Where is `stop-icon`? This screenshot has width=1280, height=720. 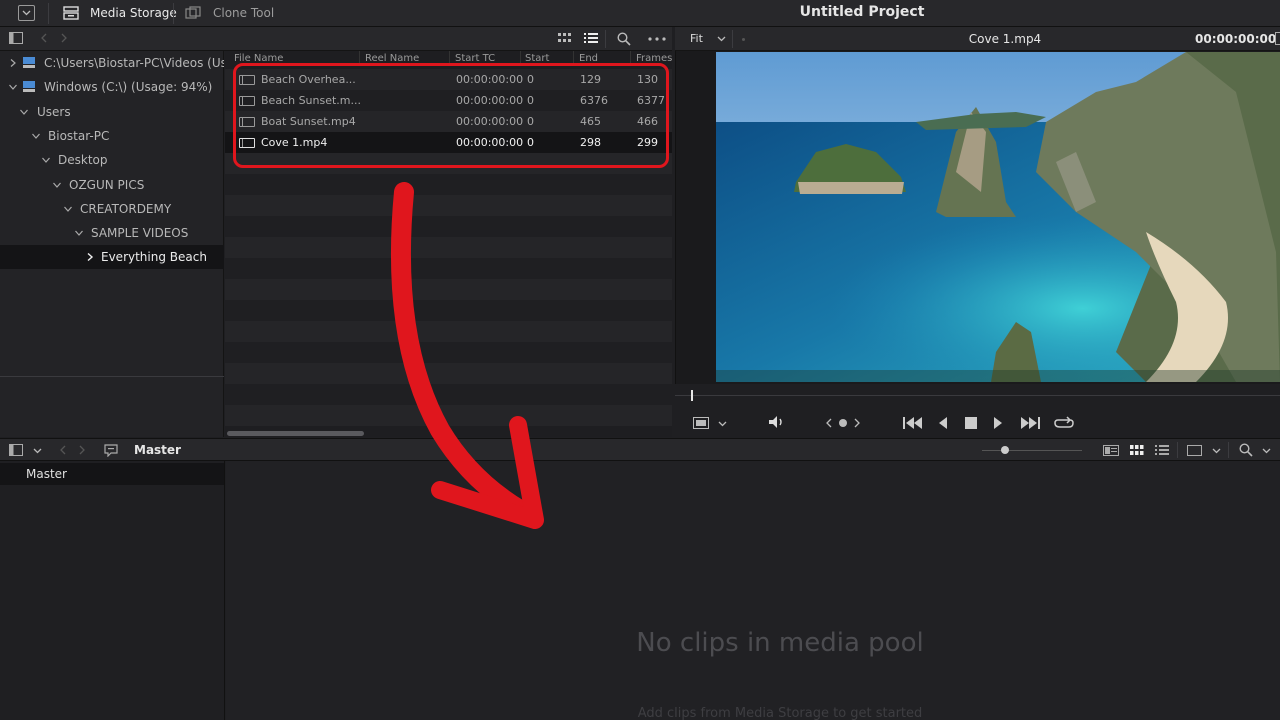 stop-icon is located at coordinates (971, 423).